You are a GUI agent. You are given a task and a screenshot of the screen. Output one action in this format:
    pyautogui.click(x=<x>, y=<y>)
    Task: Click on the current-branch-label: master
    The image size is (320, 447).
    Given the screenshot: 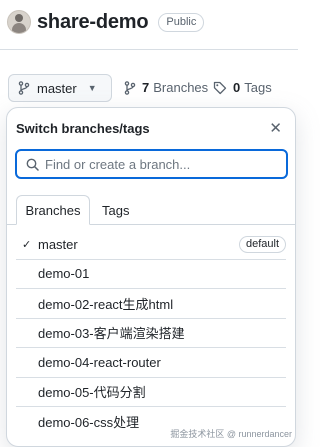 What is the action you would take?
    pyautogui.click(x=57, y=88)
    